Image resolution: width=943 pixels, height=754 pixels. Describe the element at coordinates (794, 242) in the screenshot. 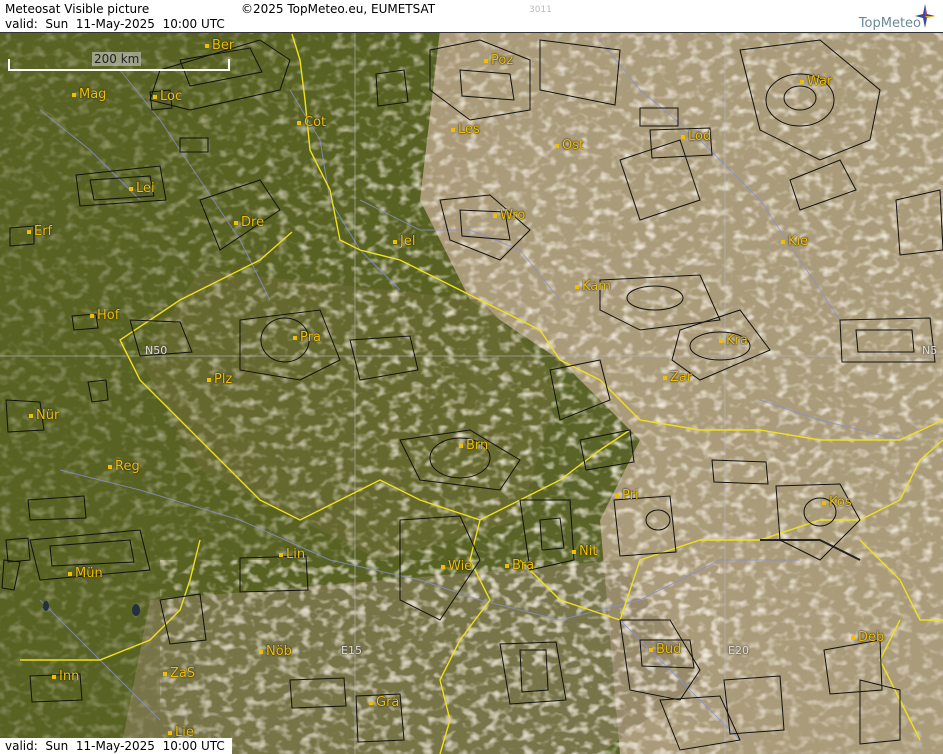

I see `city-kie: Kie` at that location.